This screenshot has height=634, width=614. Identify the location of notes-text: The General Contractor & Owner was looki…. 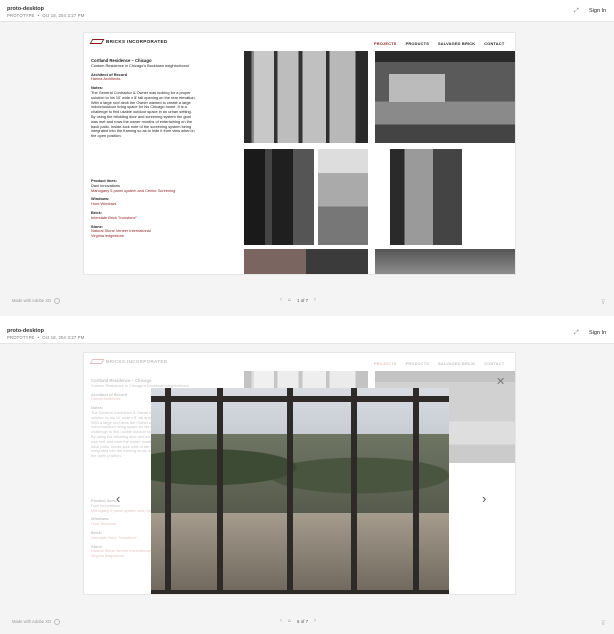
(143, 114).